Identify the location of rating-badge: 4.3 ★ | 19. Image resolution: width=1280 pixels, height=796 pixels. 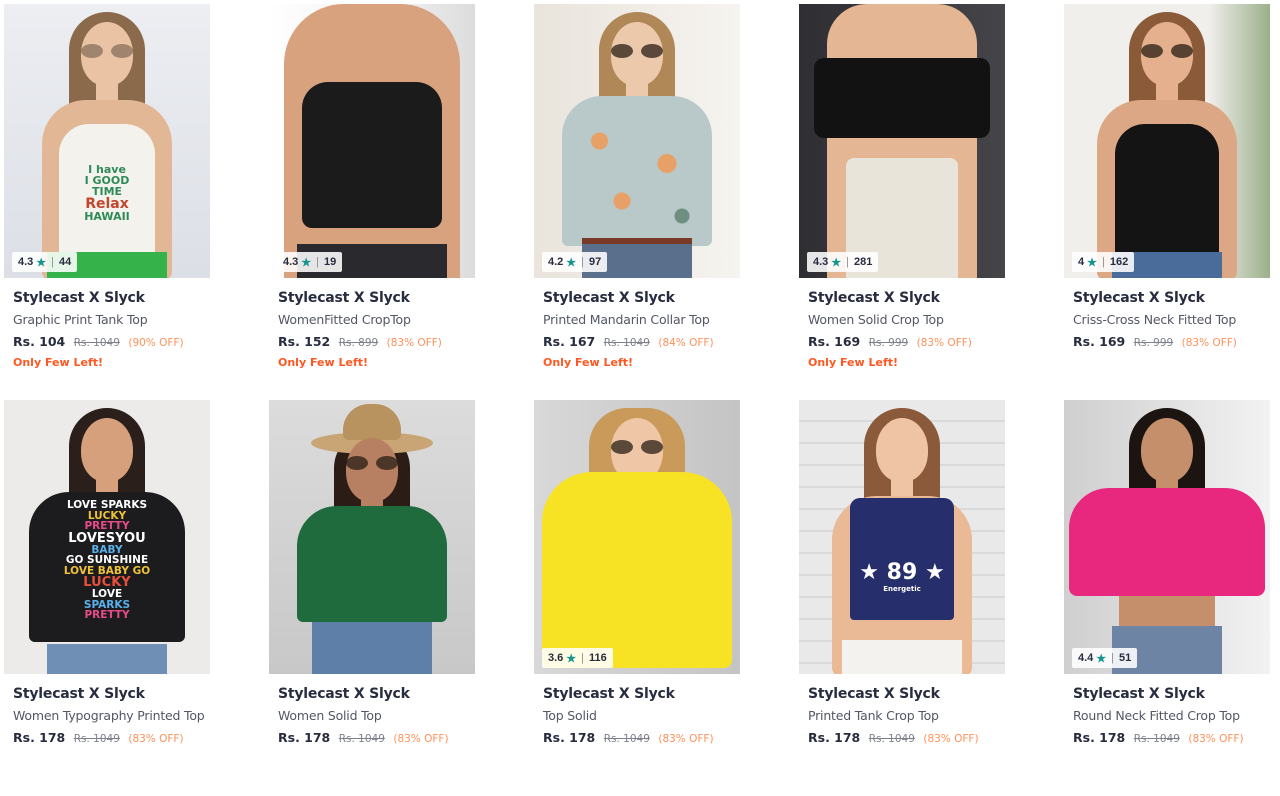
(310, 262).